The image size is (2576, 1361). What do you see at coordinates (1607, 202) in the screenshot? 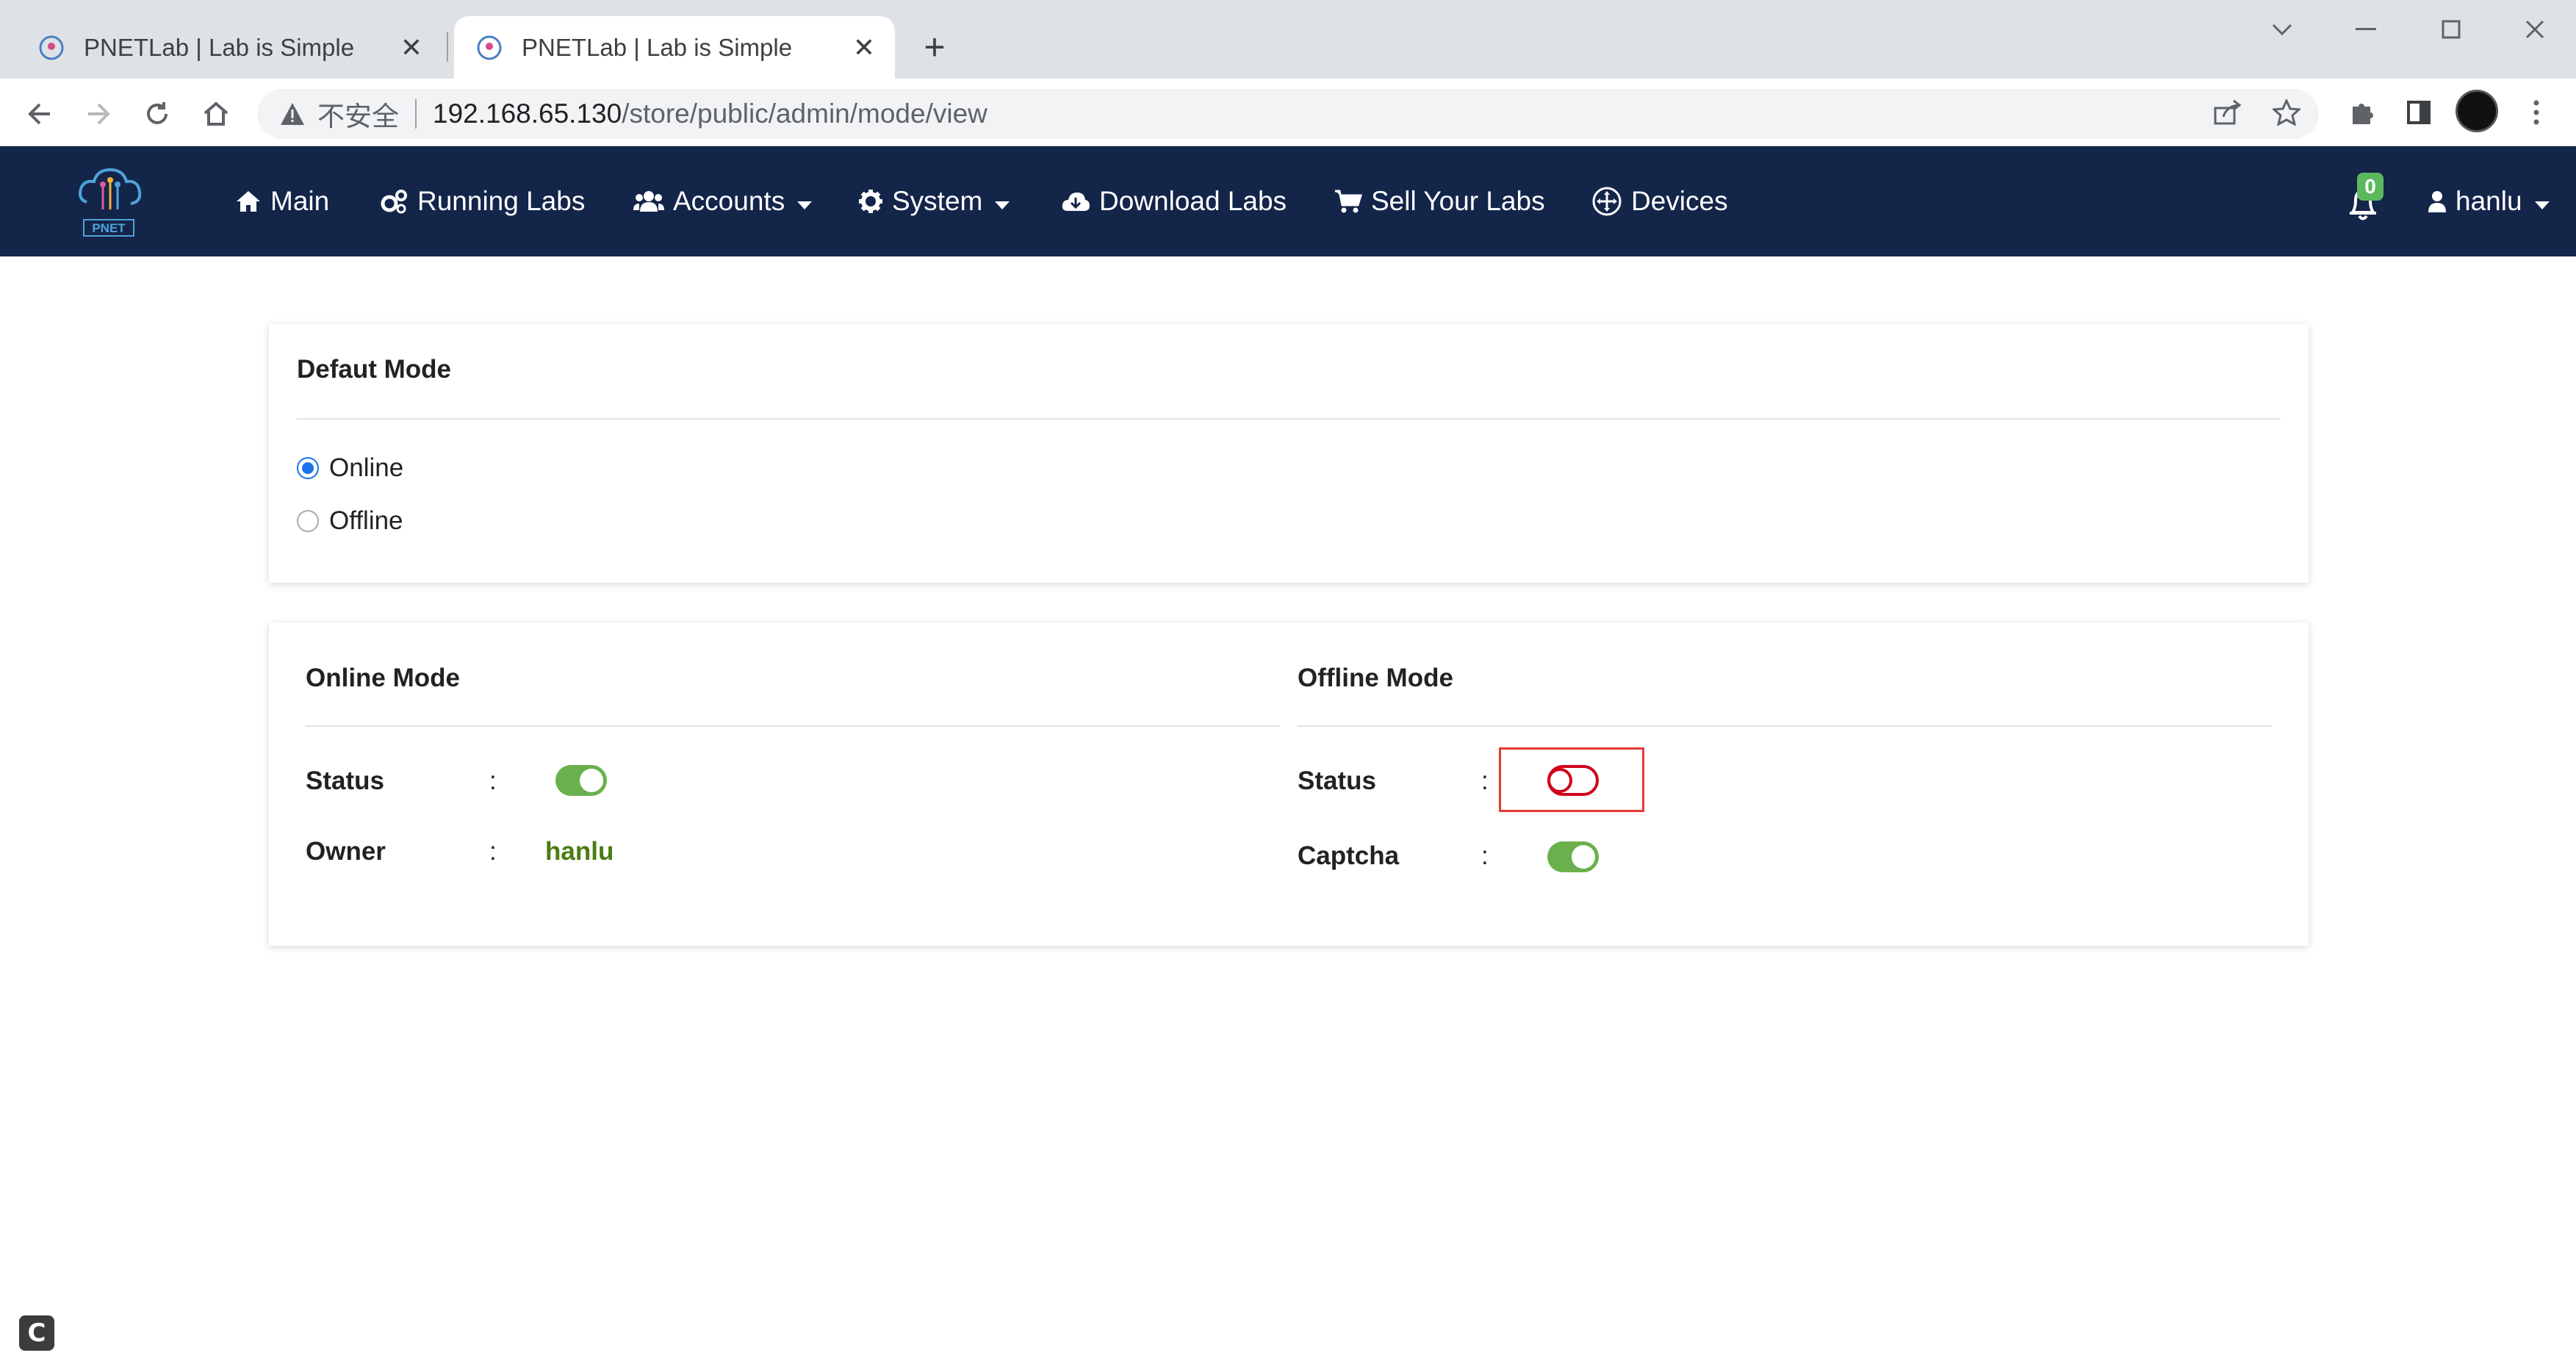
I see `arrows-icon` at bounding box center [1607, 202].